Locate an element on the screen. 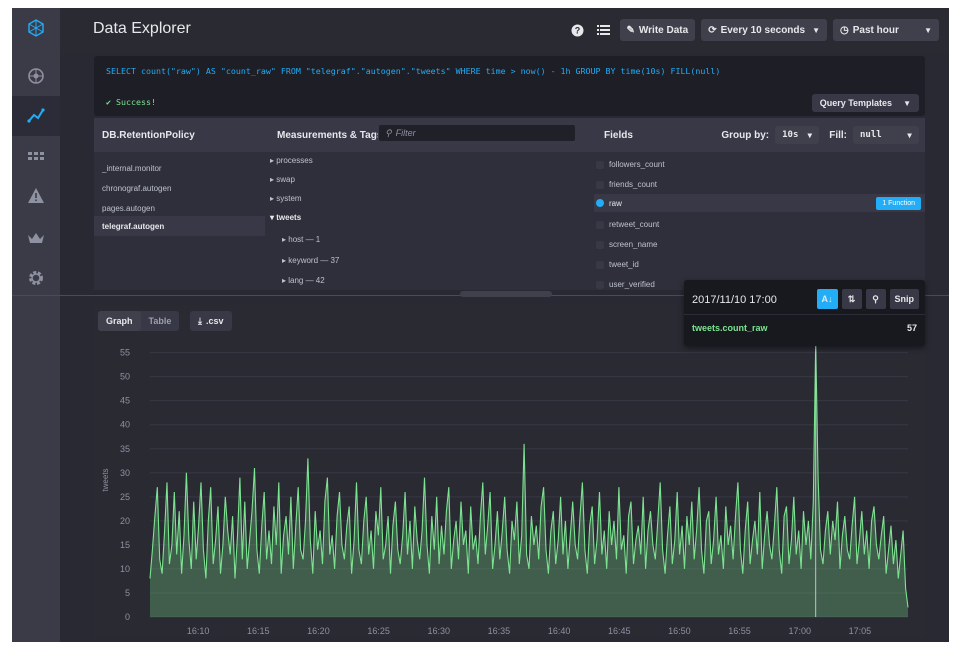  question-icon: ? is located at coordinates (578, 30).